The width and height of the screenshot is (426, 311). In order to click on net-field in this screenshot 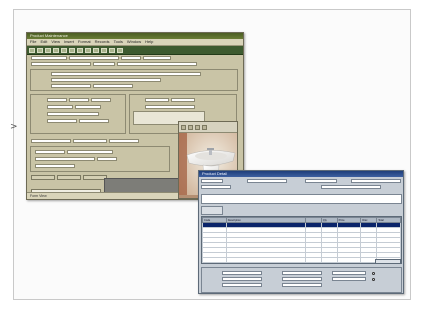, I will do `click(302, 273)`.